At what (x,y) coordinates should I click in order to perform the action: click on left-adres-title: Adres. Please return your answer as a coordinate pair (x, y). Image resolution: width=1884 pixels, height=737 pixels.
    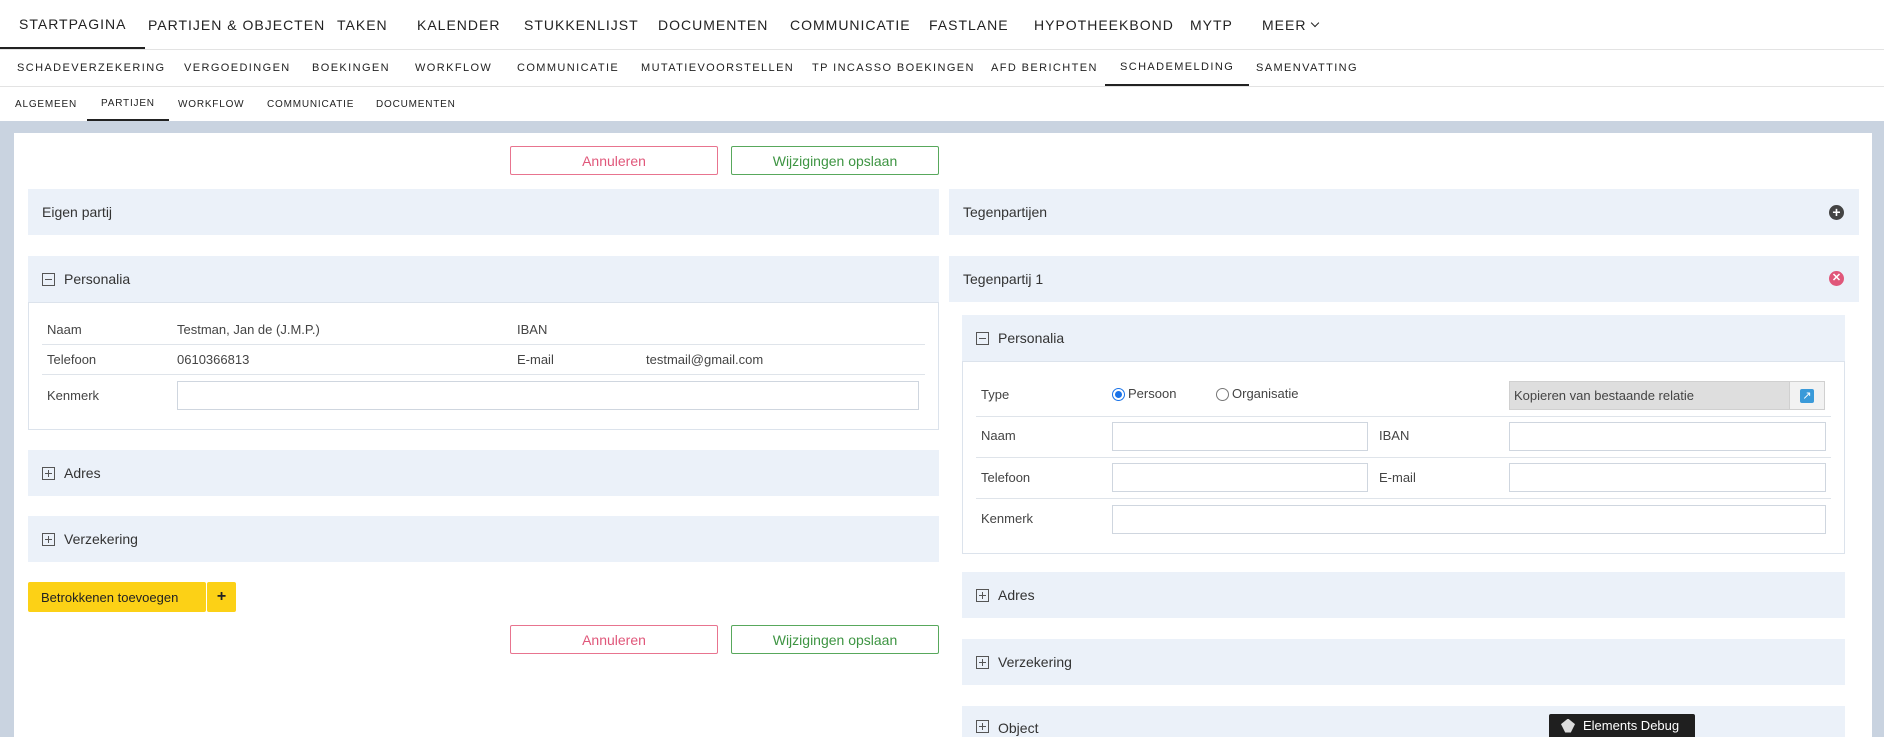
    Looking at the image, I should click on (82, 473).